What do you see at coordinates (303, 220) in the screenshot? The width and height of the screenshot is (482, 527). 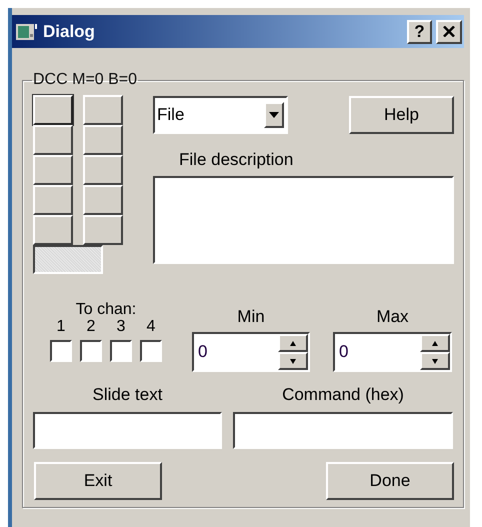 I see `description-field` at bounding box center [303, 220].